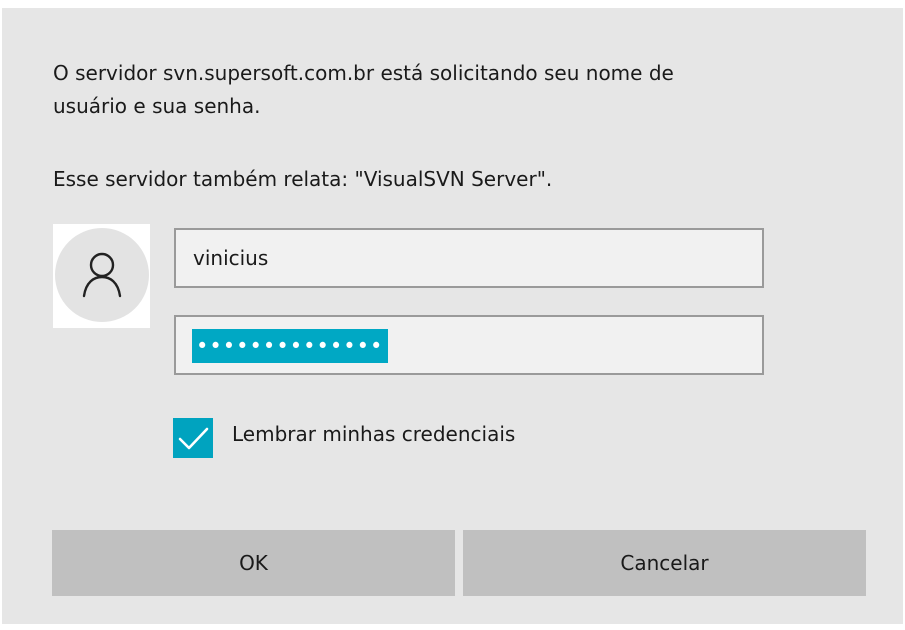  Describe the element at coordinates (290, 346) in the screenshot. I see `password-value-selected: ••••••••••••••` at that location.